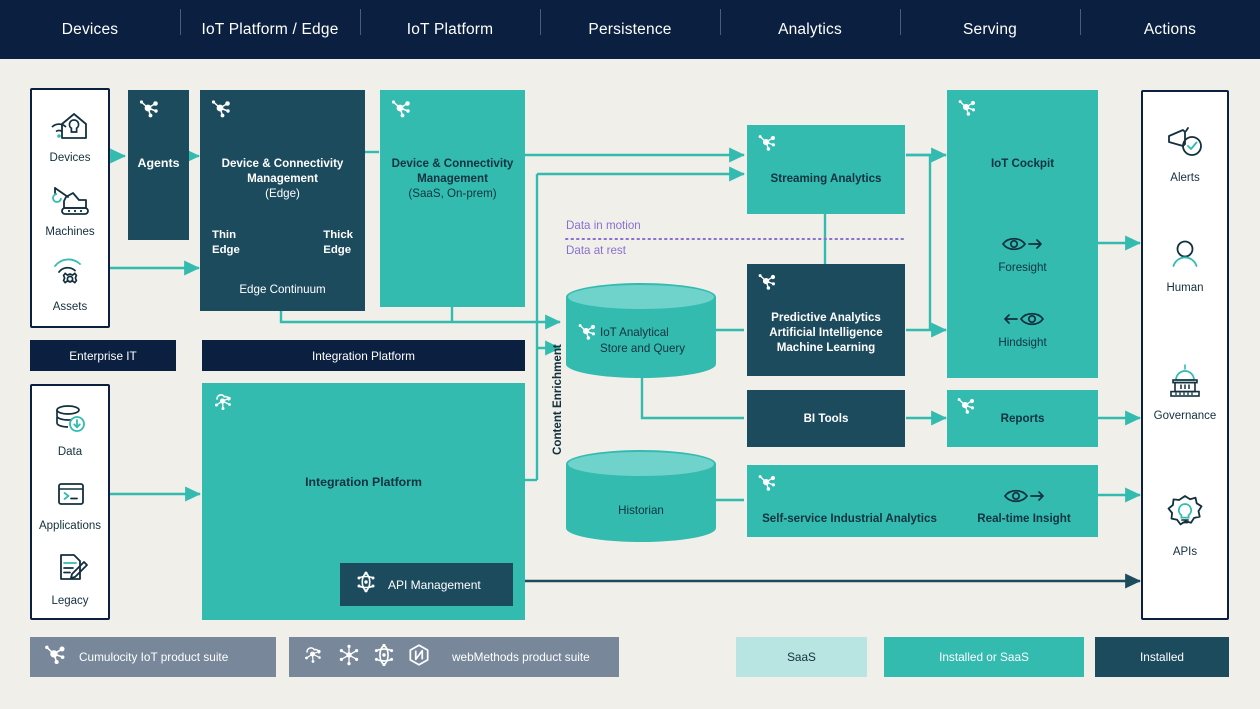  I want to click on thick-edge-line2: Edge, so click(337, 250).